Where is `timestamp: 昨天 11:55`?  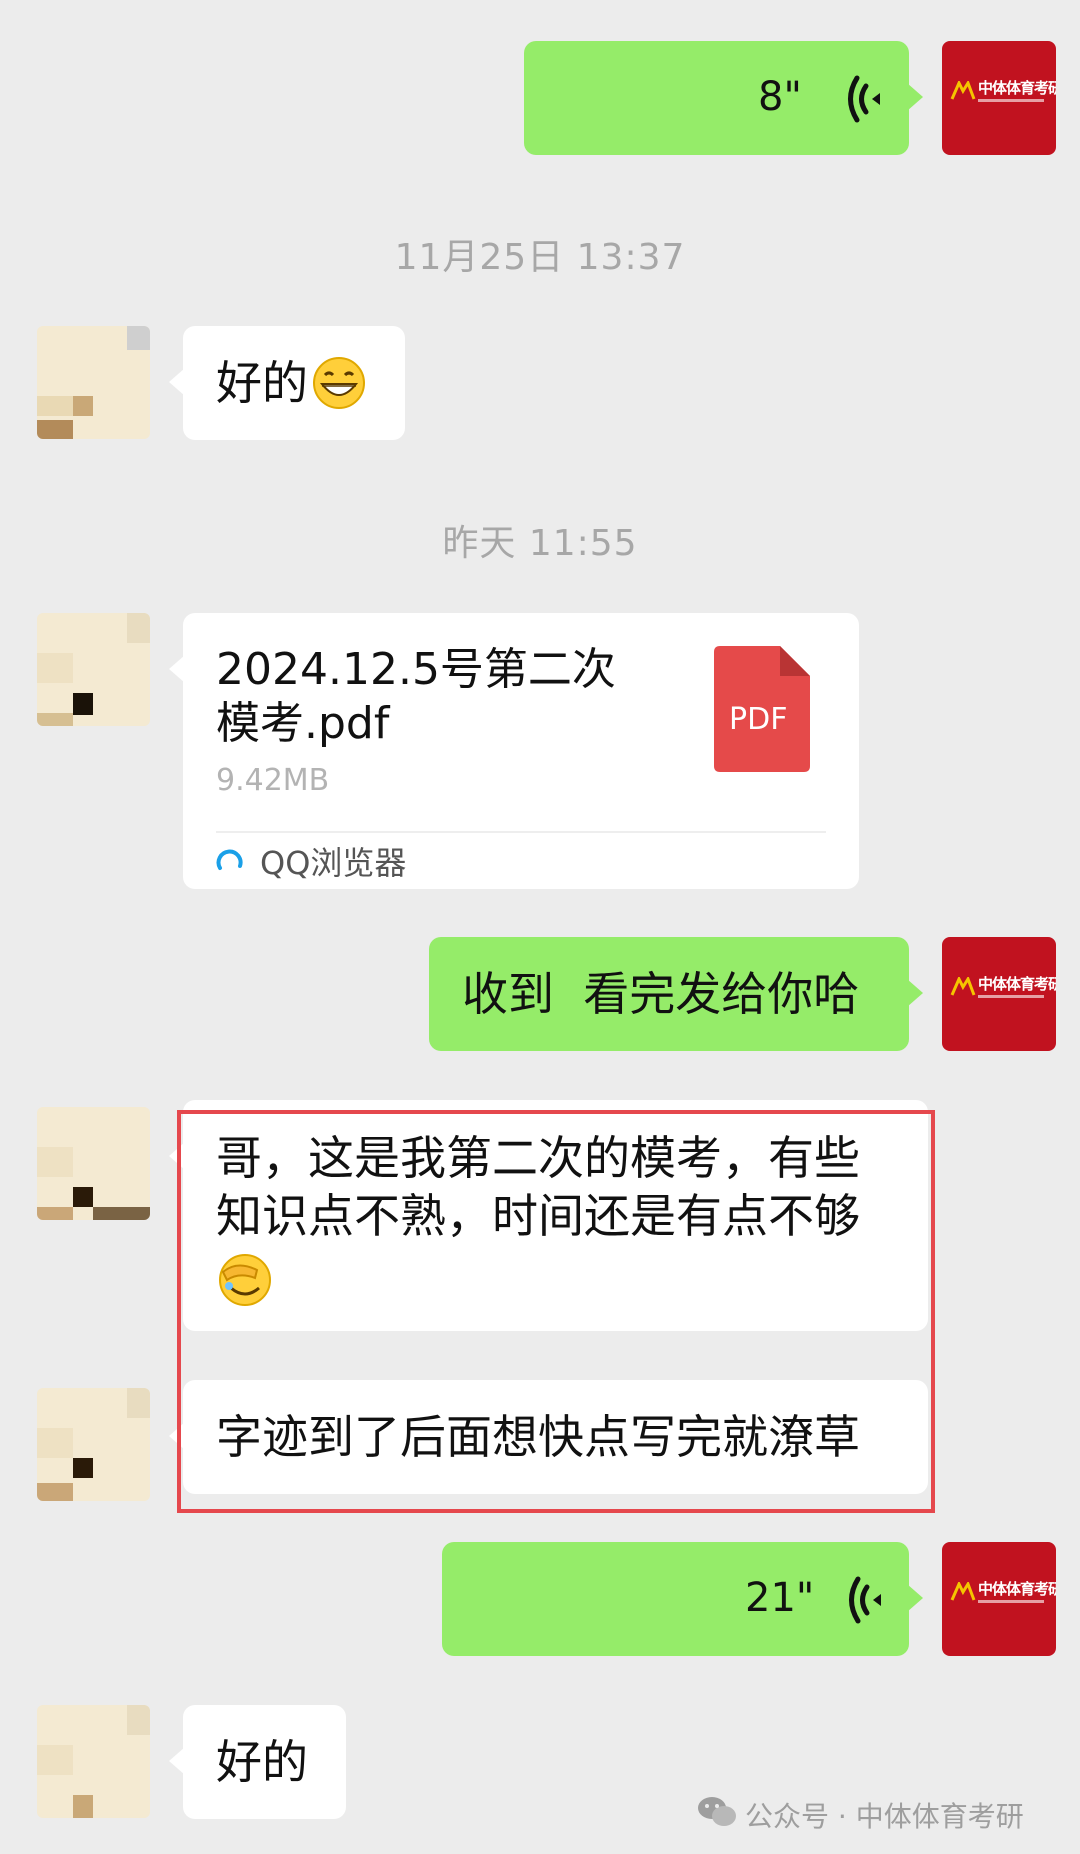
timestamp: 昨天 11:55 is located at coordinates (540, 543).